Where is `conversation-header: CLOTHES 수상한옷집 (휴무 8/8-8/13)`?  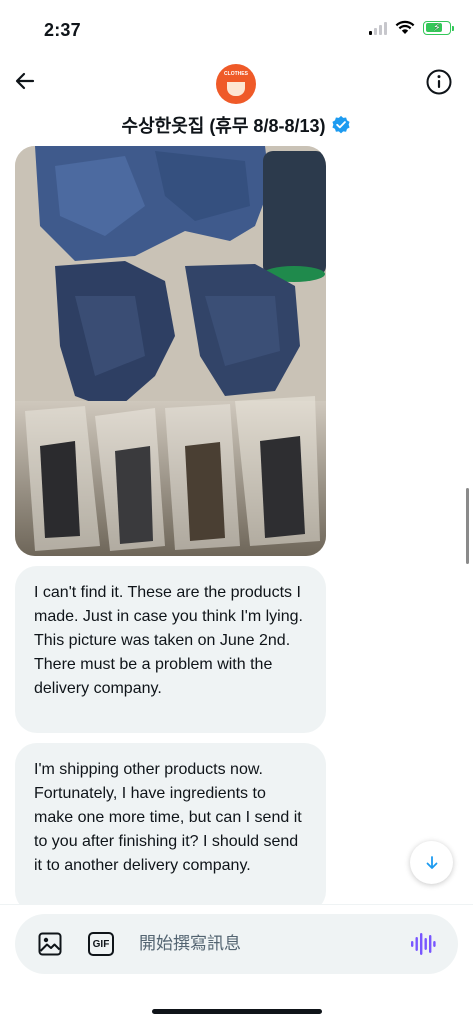 conversation-header: CLOTHES 수상한옷집 (휴무 8/8-8/13) is located at coordinates (236, 101).